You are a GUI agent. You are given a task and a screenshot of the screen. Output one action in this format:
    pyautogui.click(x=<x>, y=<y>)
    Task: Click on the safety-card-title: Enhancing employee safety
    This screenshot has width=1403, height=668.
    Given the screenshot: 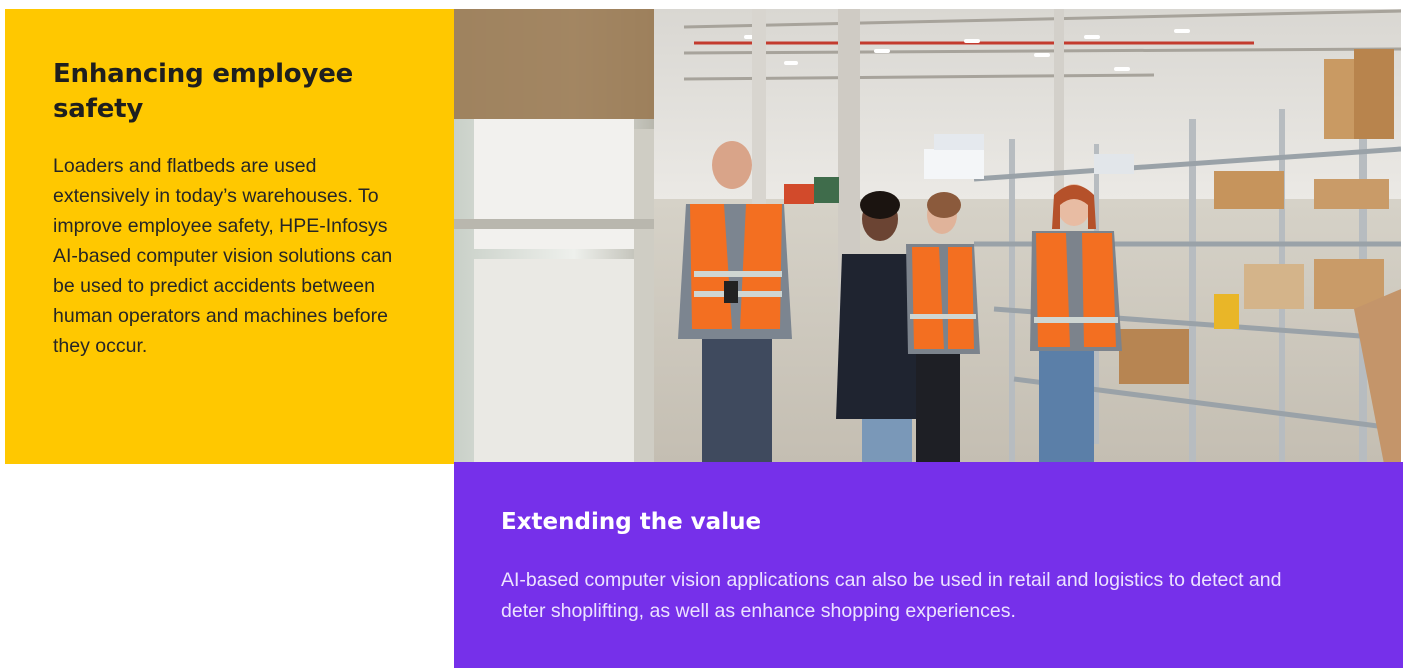 What is the action you would take?
    pyautogui.click(x=203, y=91)
    